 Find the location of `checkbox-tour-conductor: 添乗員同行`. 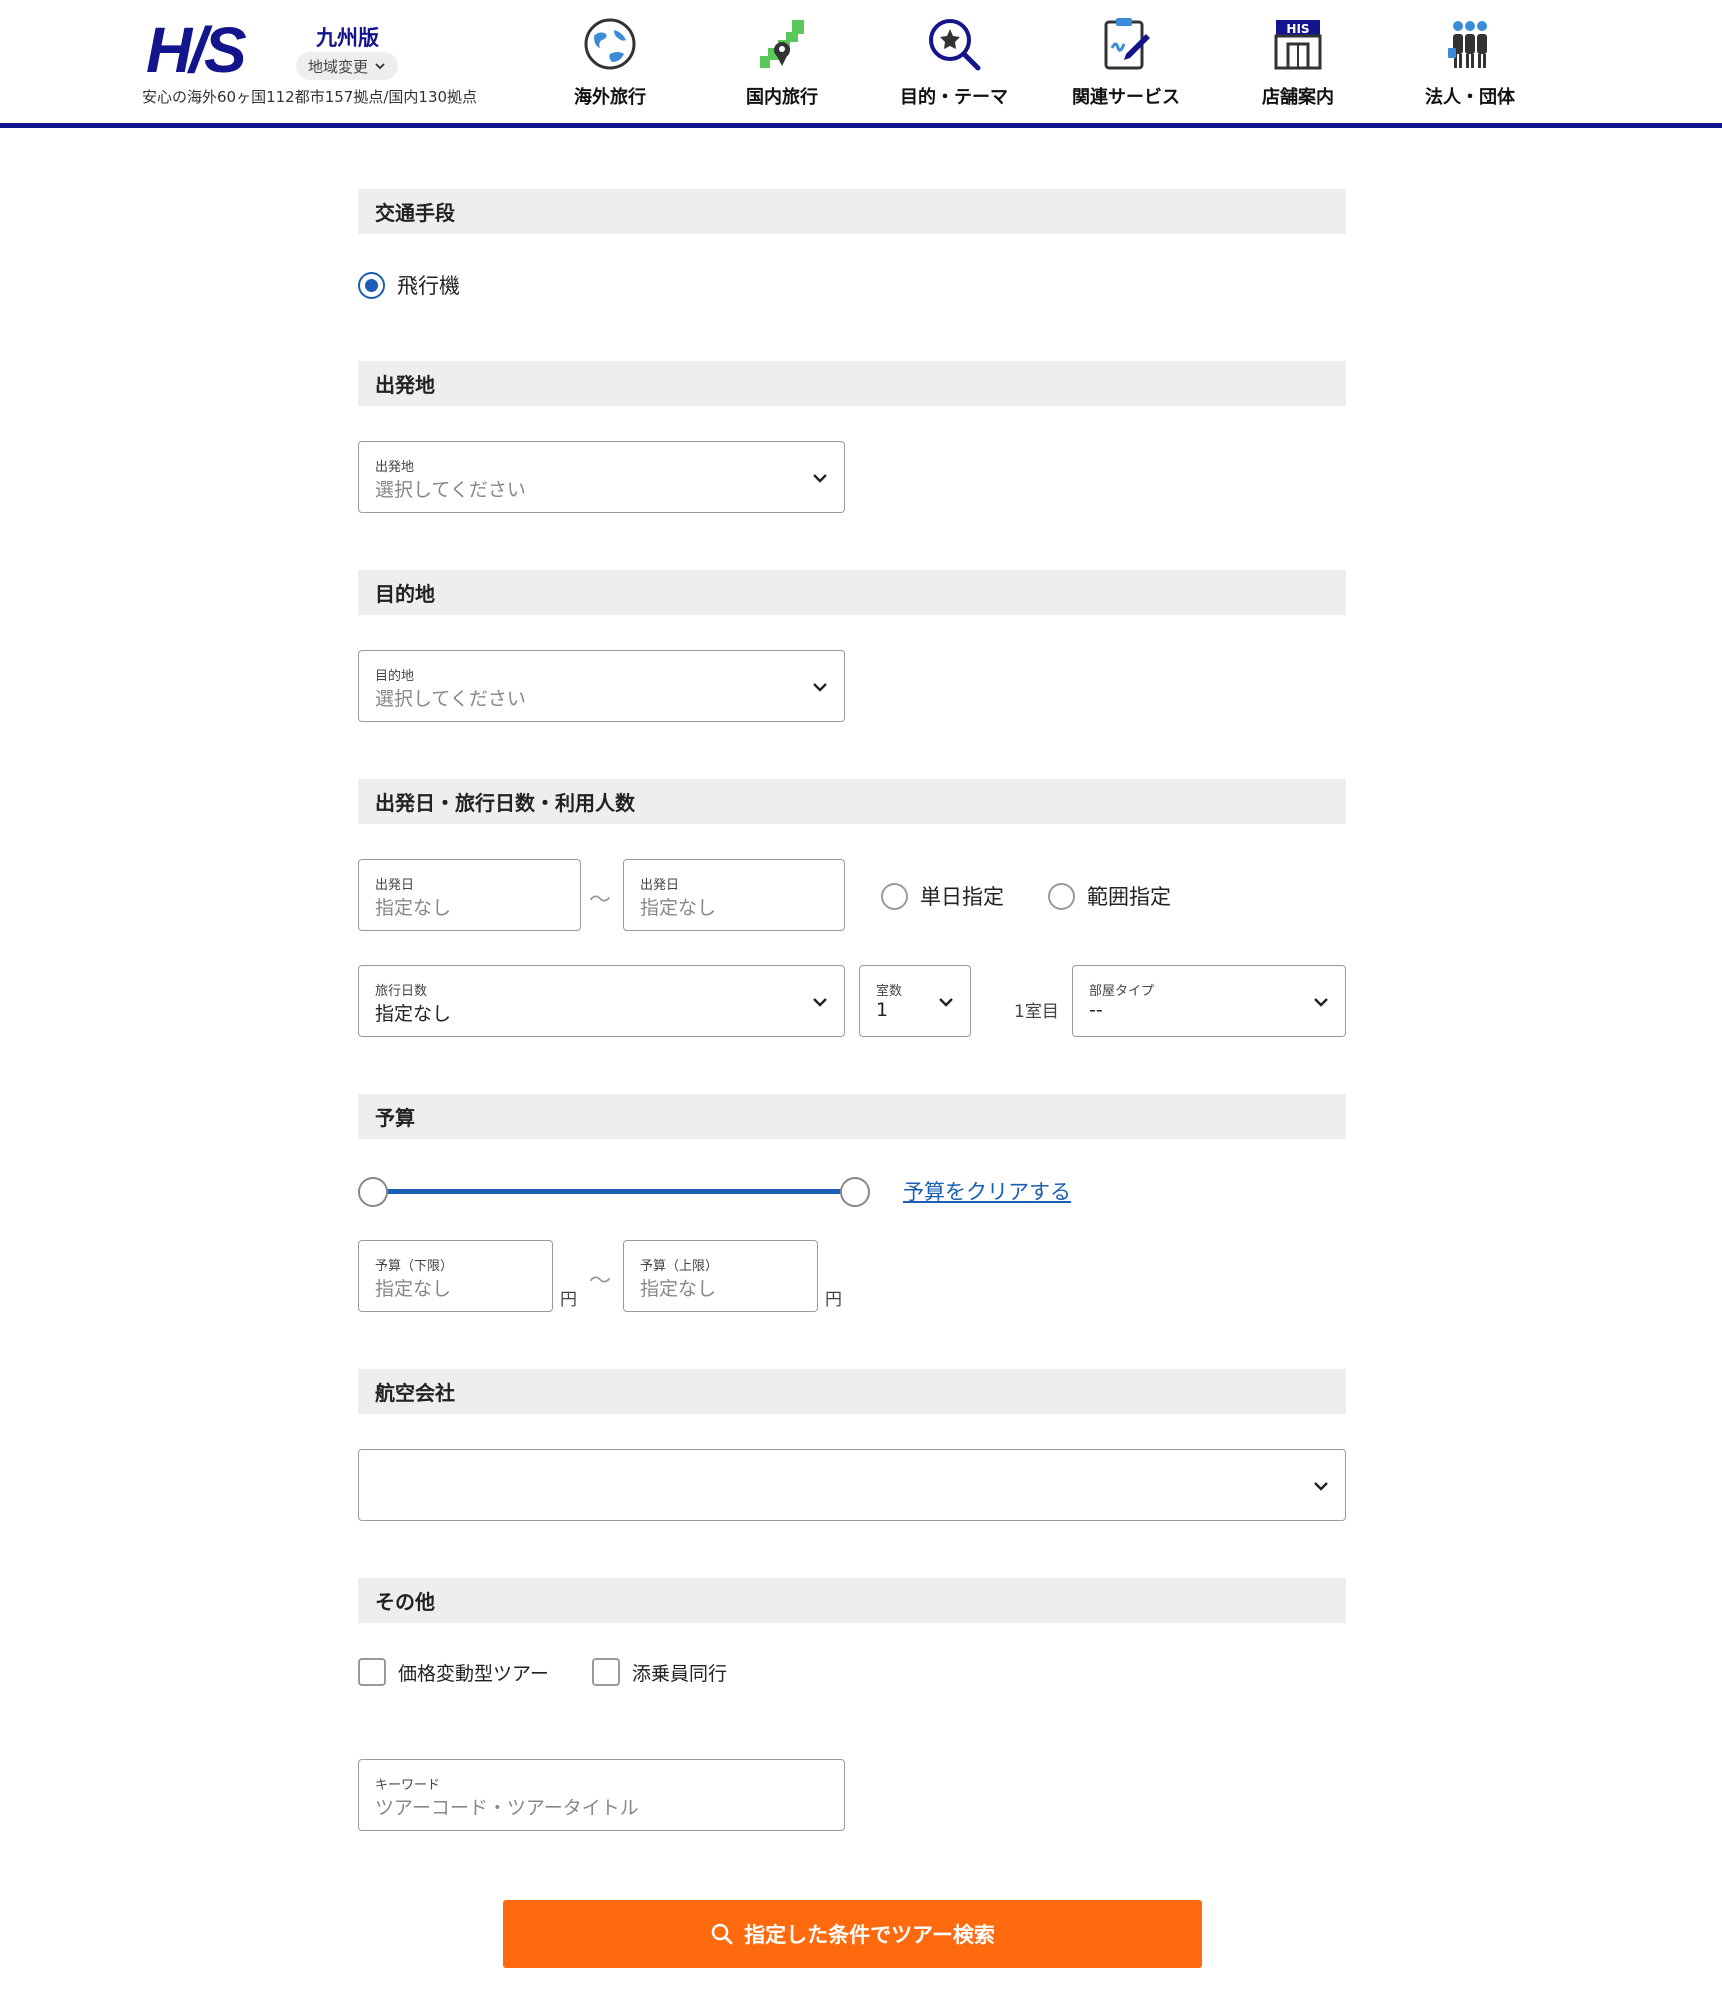

checkbox-tour-conductor: 添乗員同行 is located at coordinates (659, 1672).